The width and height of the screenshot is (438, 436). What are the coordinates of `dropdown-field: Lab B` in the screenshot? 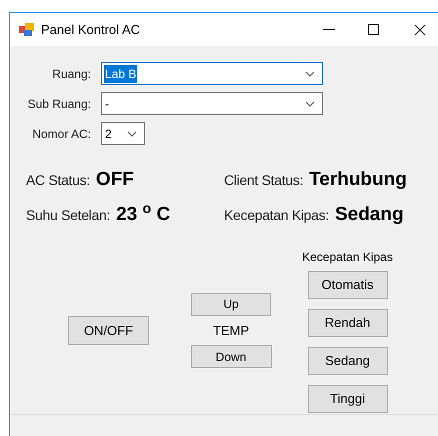 It's located at (212, 73).